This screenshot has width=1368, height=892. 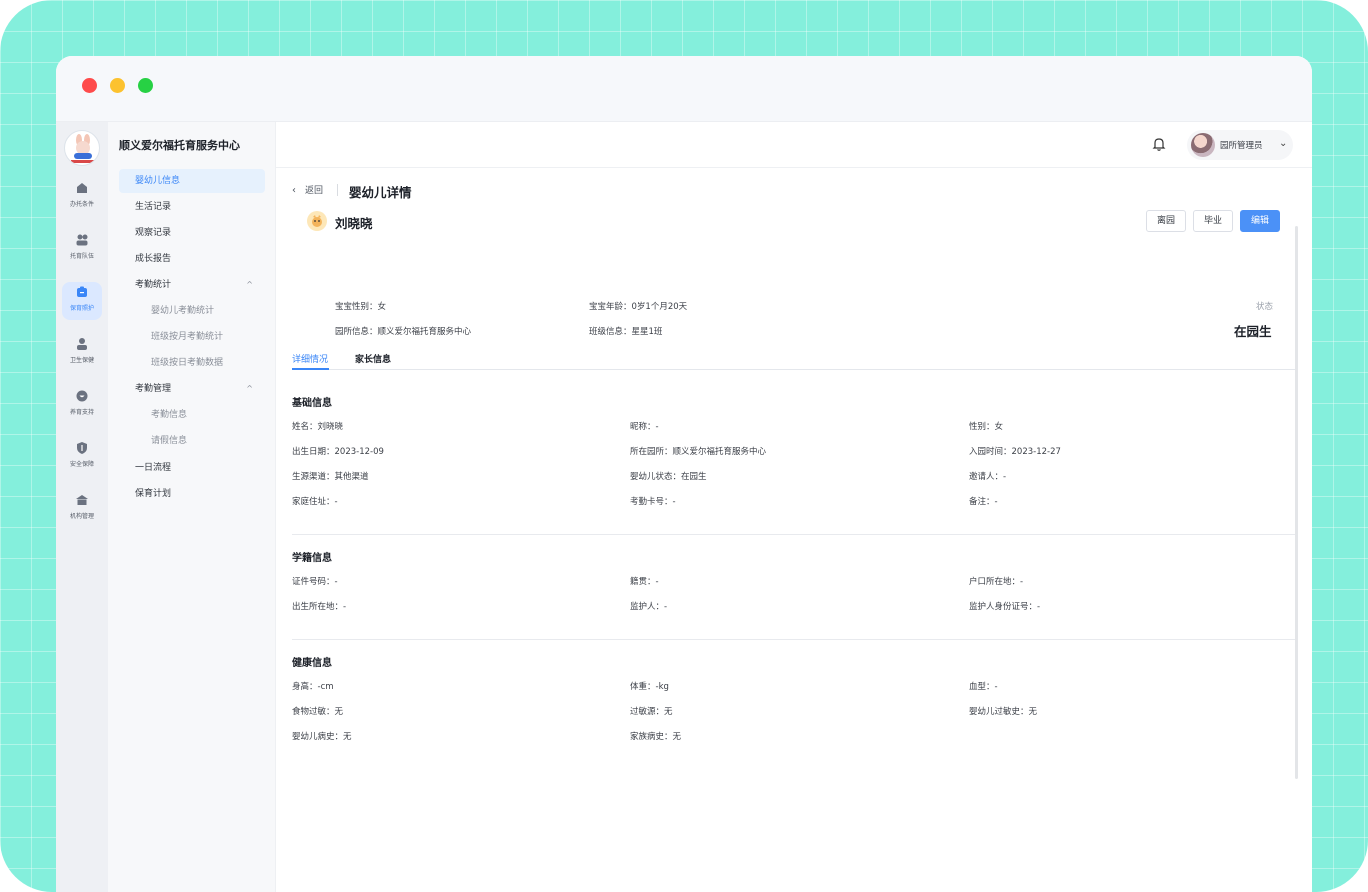 I want to click on field-value: 家庭住址：-, so click(x=315, y=502).